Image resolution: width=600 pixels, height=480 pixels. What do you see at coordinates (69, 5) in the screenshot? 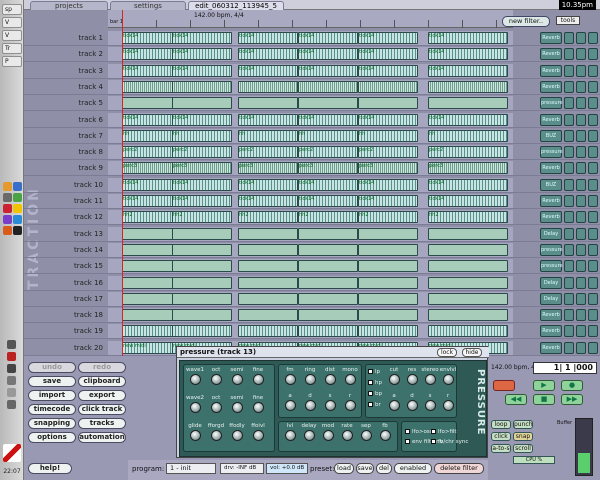
I see `tab-projects: projects` at bounding box center [69, 5].